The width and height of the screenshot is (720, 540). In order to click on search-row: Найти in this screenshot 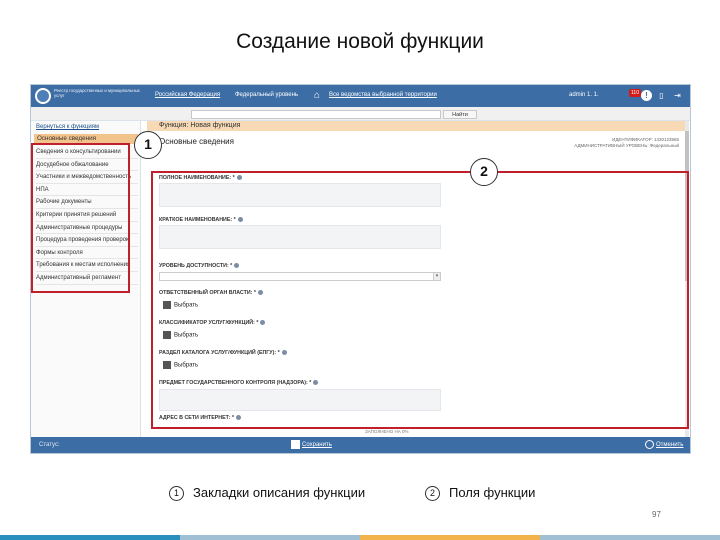, I will do `click(360, 114)`.